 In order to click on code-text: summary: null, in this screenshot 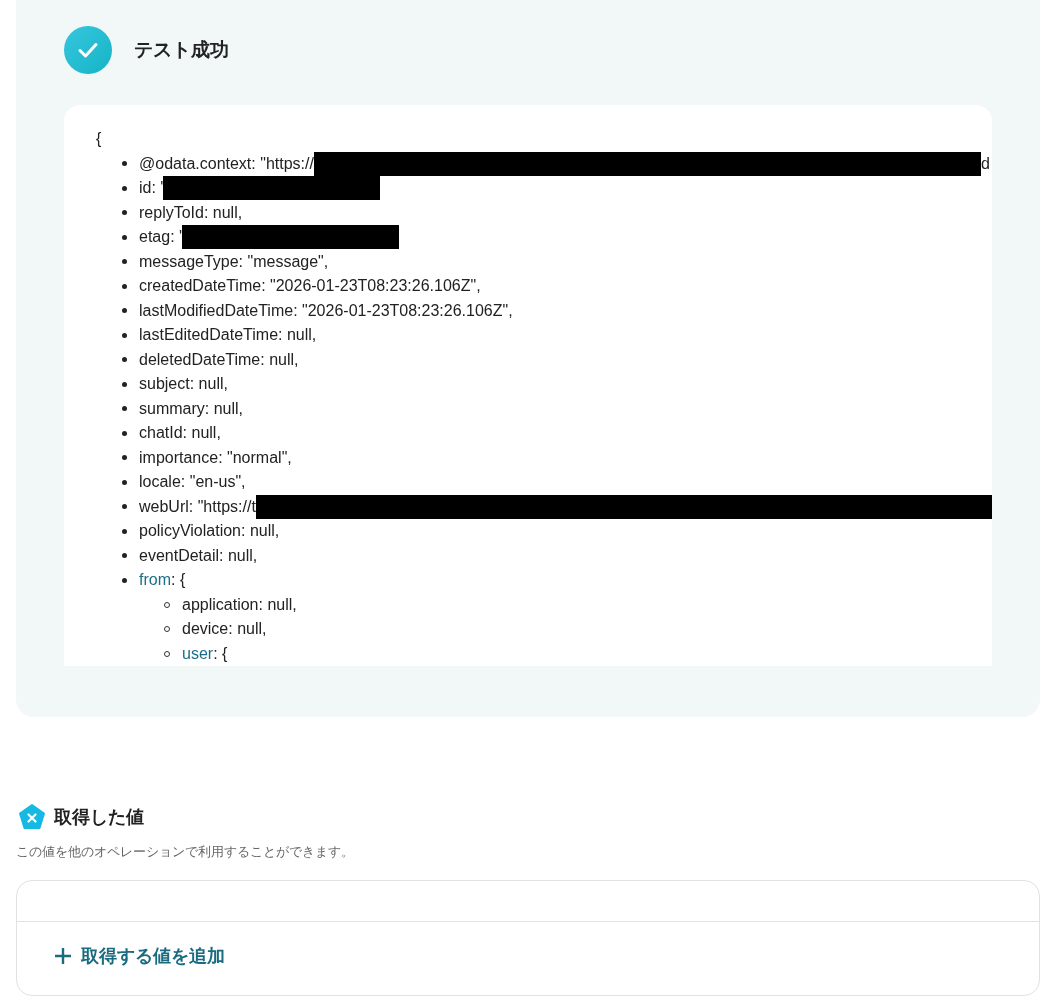, I will do `click(191, 408)`.